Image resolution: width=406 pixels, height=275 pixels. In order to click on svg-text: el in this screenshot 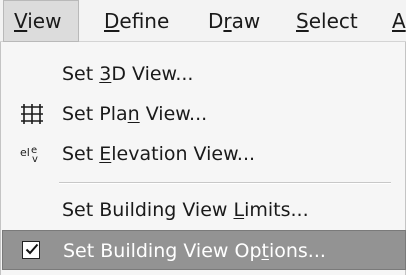, I will do `click(25, 152)`.